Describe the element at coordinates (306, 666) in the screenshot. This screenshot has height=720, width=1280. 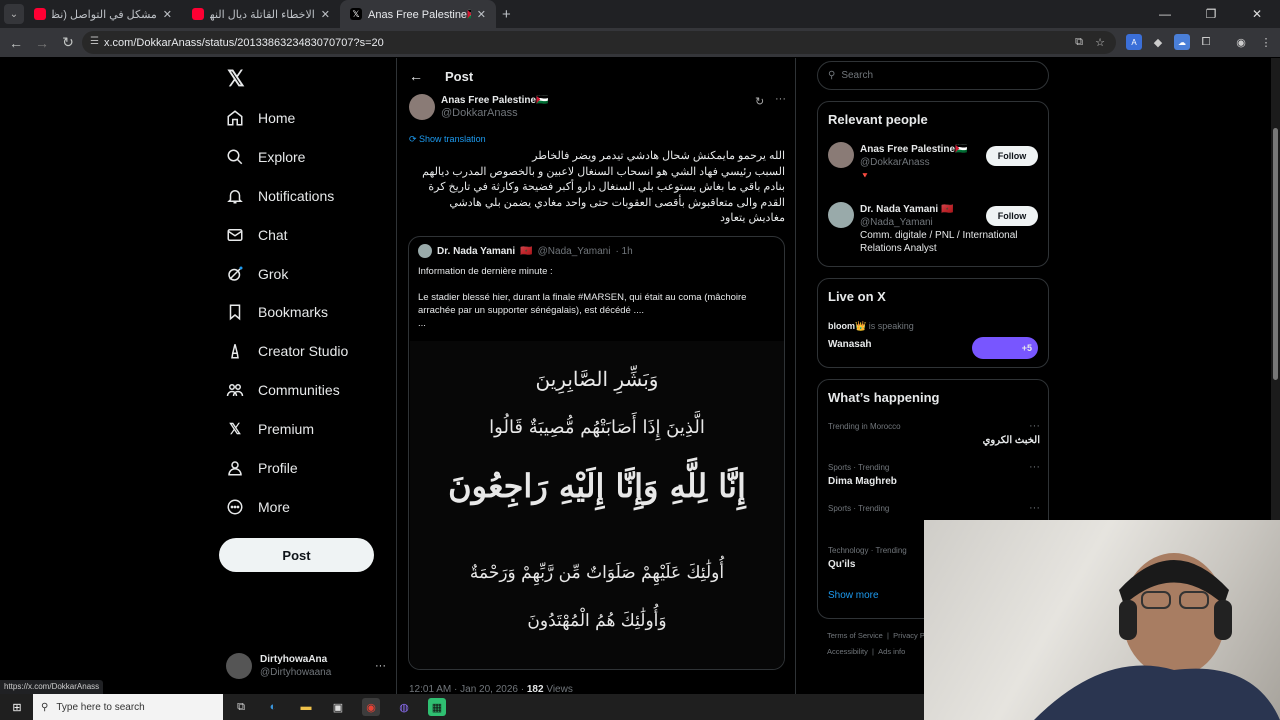
I see `account-switcher: DirtyhowaAna @Dirtyhowaana ···` at that location.